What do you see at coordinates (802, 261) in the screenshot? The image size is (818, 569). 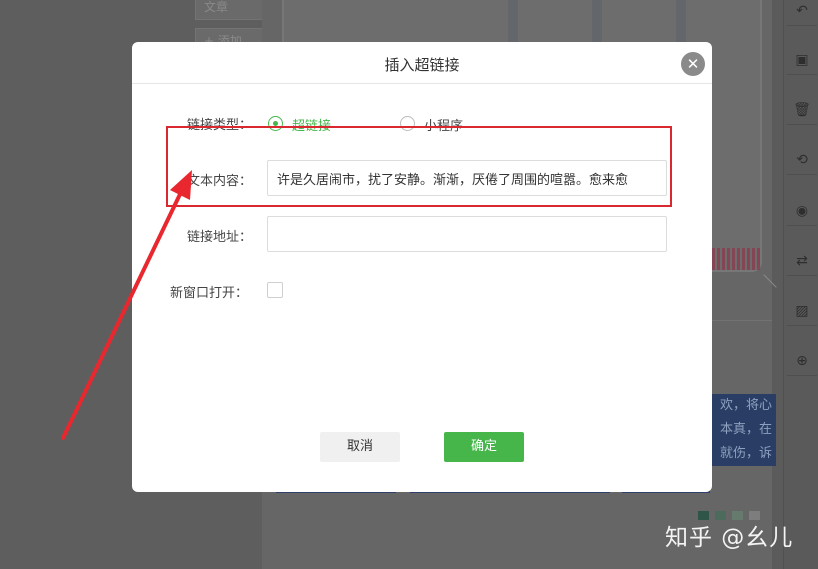 I see `swap-icon: ⇄` at bounding box center [802, 261].